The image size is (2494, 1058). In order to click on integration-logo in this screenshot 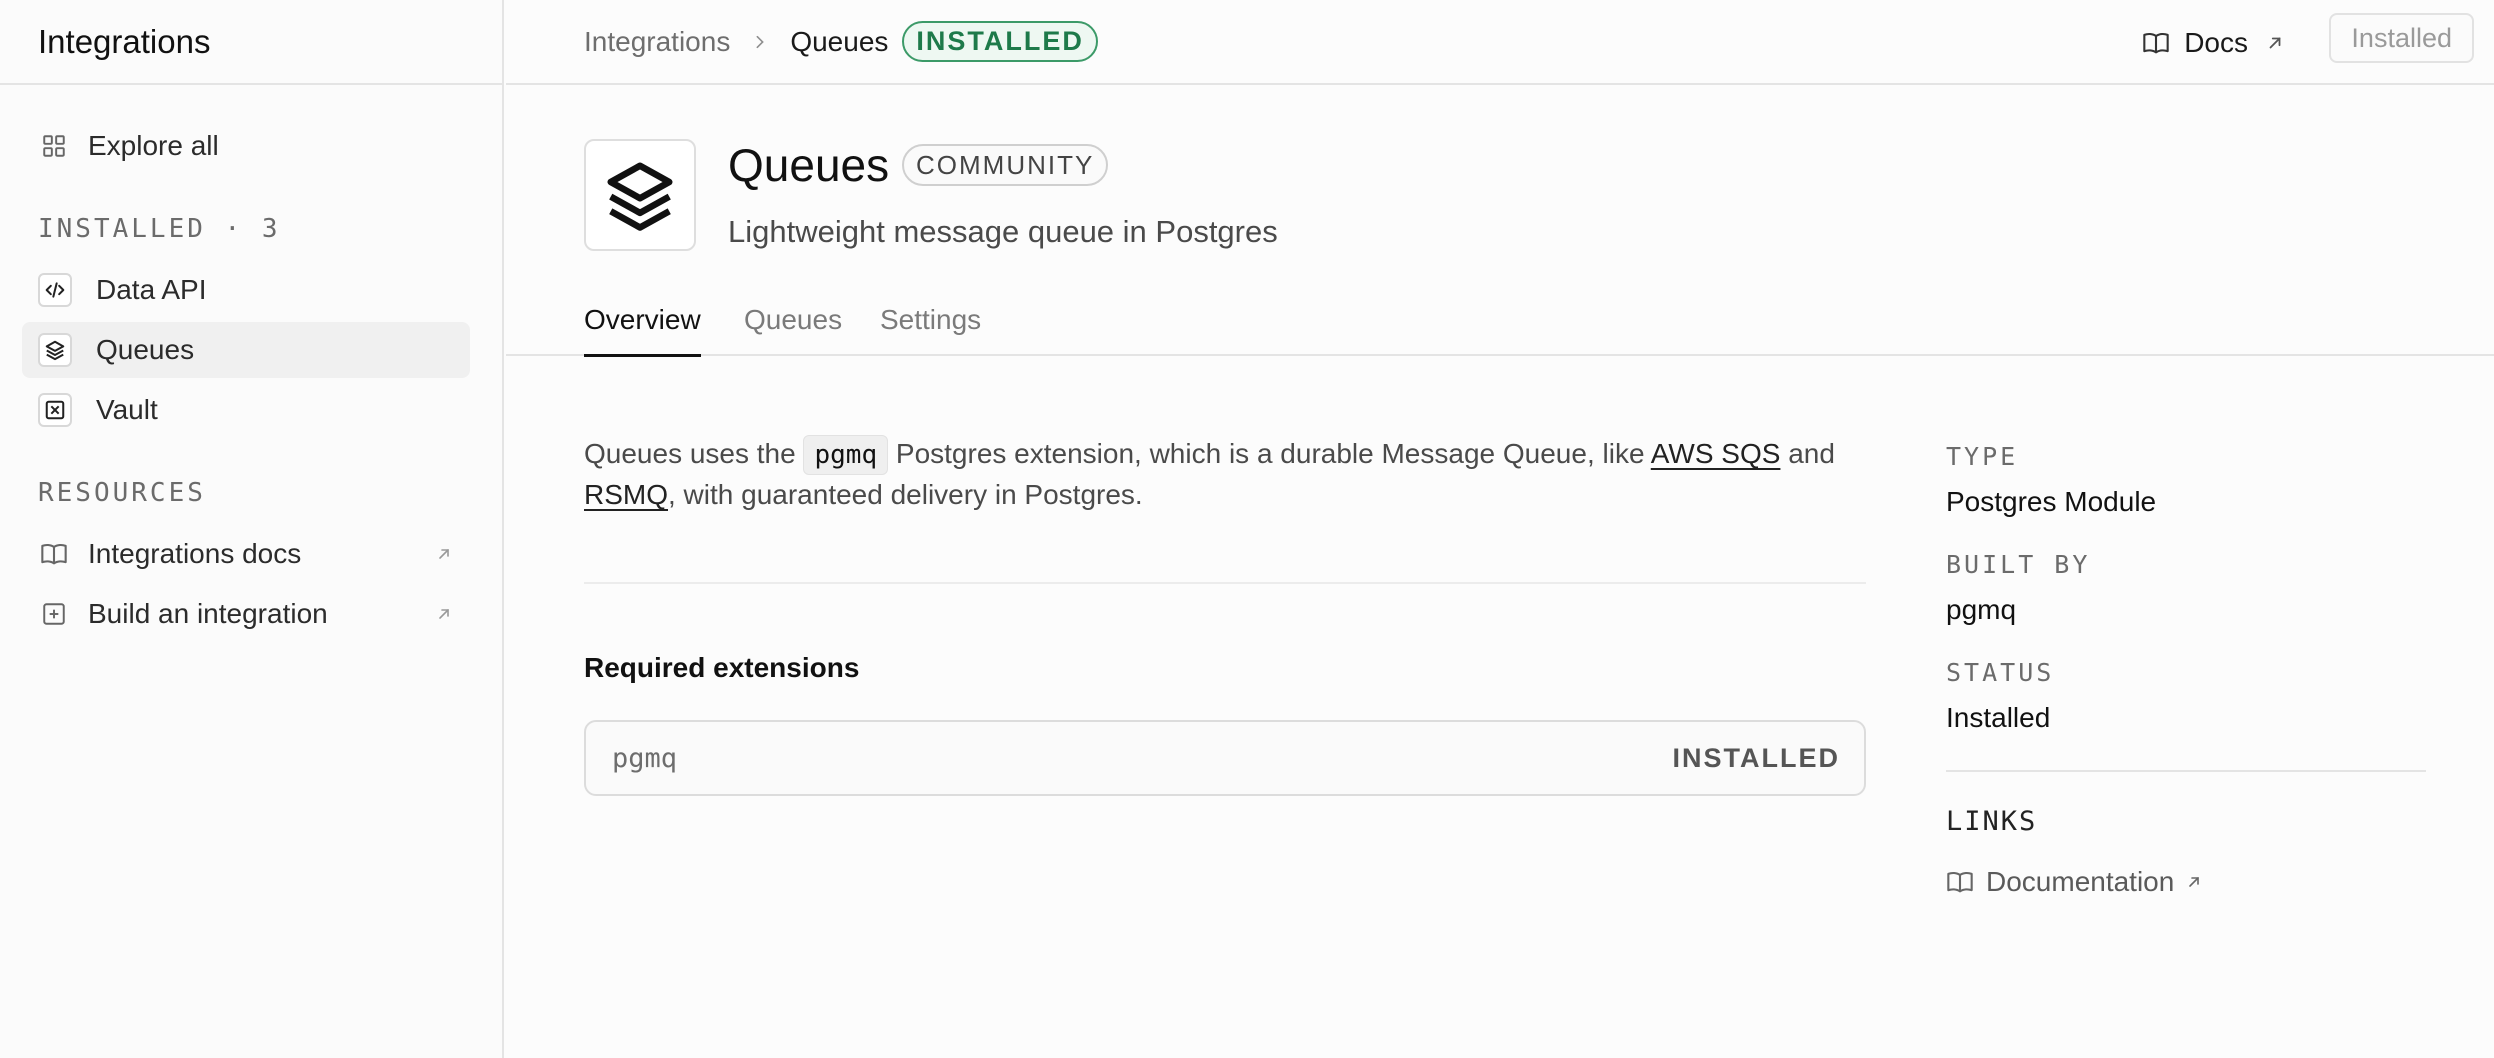, I will do `click(640, 195)`.